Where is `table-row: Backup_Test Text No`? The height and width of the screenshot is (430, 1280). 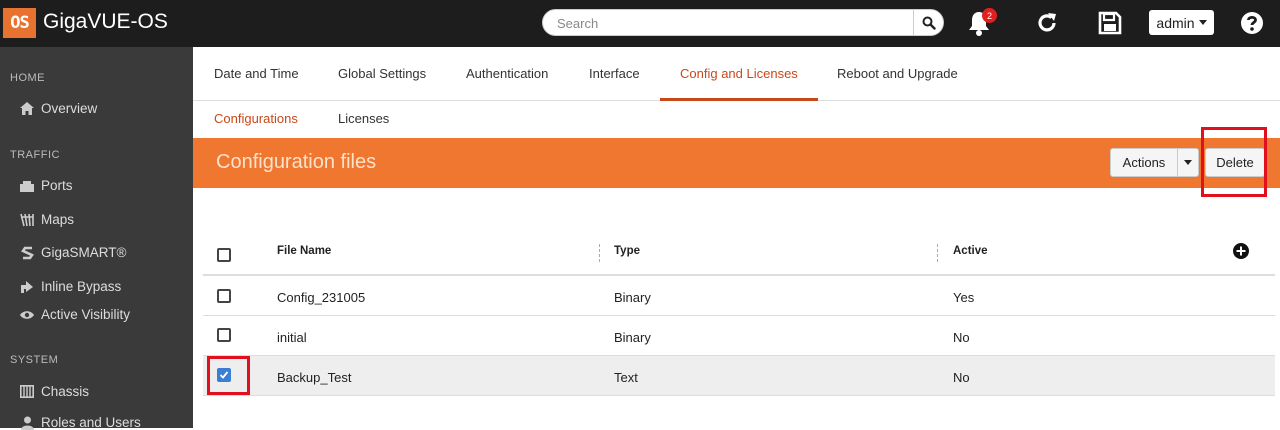
table-row: Backup_Test Text No is located at coordinates (739, 376).